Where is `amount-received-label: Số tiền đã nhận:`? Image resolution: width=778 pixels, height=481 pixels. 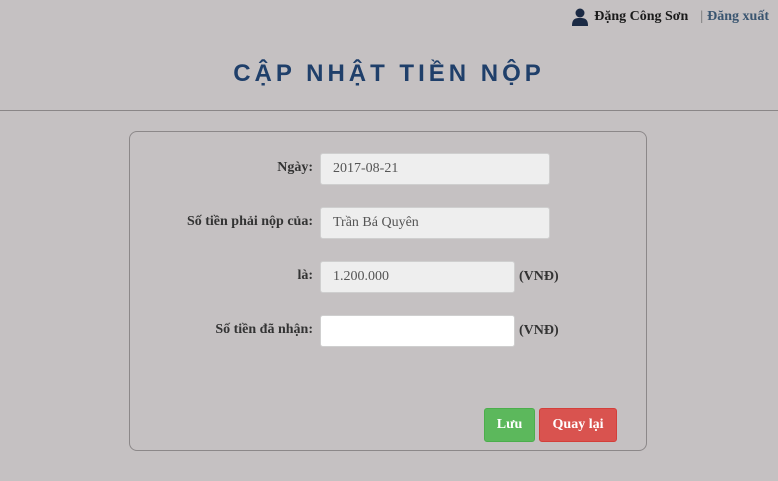 amount-received-label: Số tiền đã nhận: is located at coordinates (264, 329).